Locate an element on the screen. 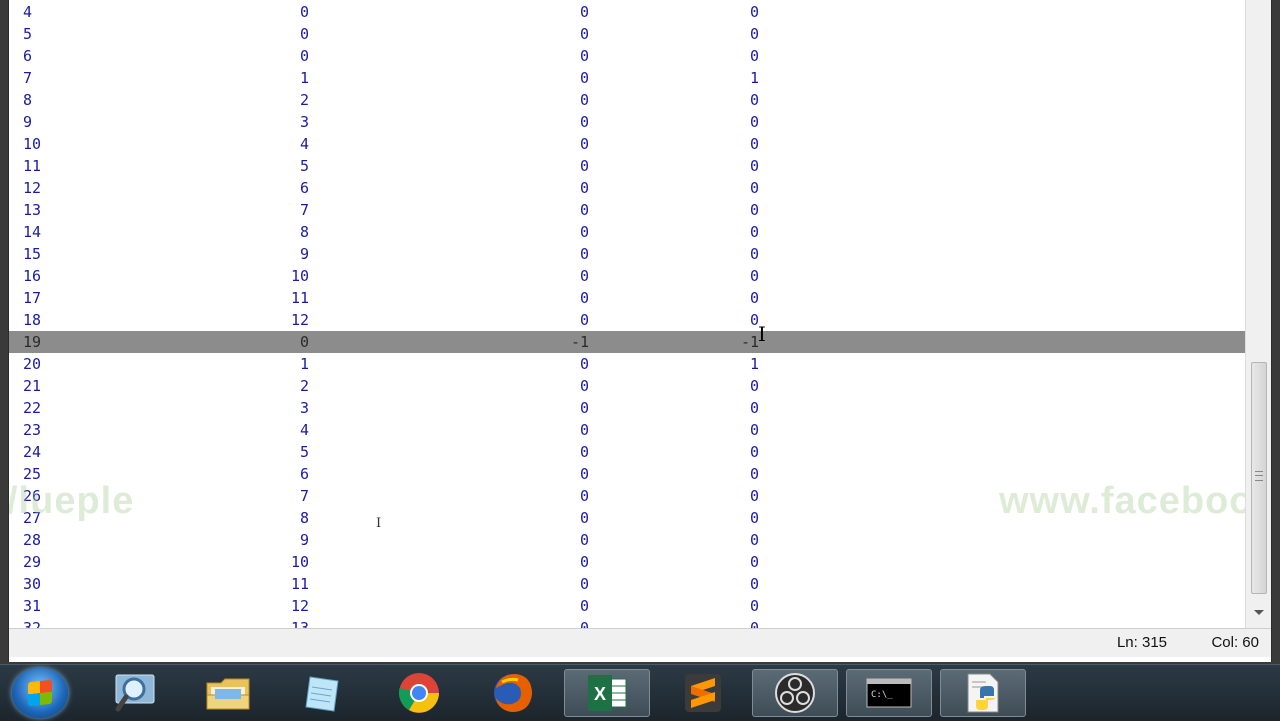 The height and width of the screenshot is (721, 1280). table-row: 12 6 0 0 is located at coordinates (627, 188).